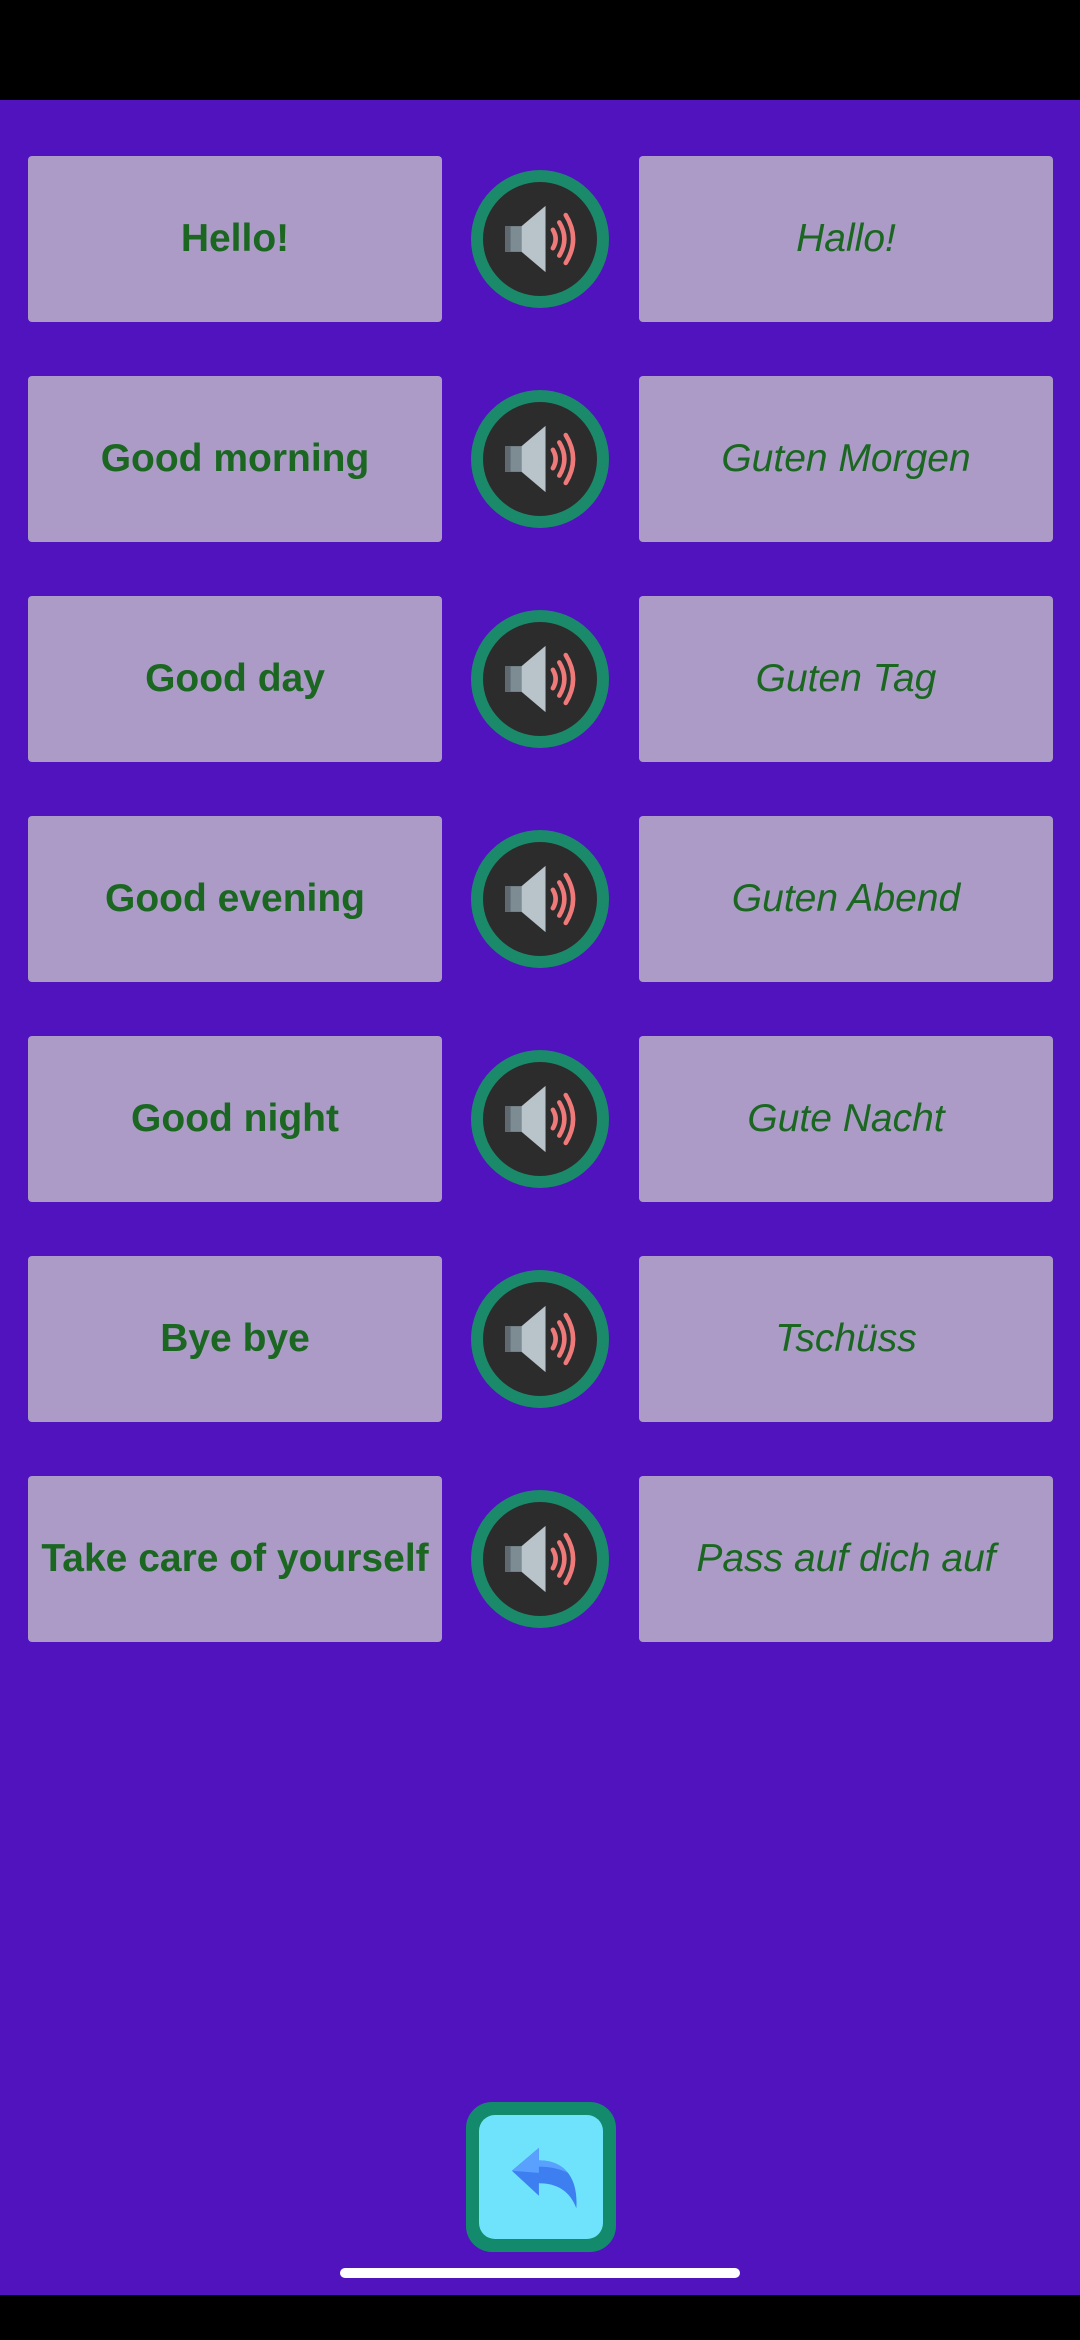  I want to click on phrase-row: Bye bye Tschüss, so click(540, 1339).